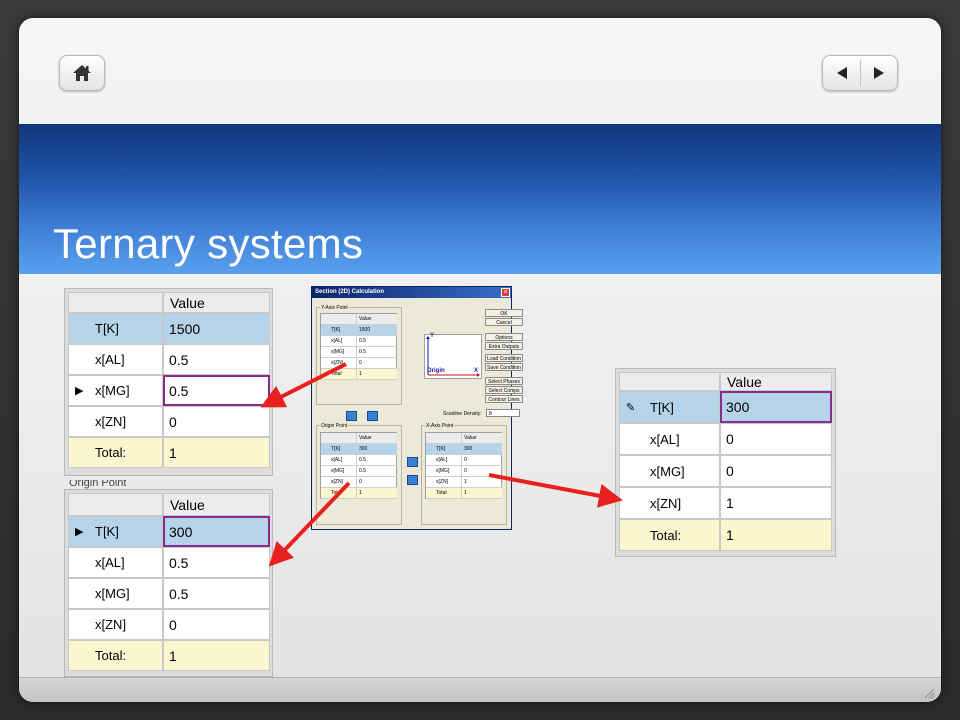 The width and height of the screenshot is (960, 720). Describe the element at coordinates (504, 346) in the screenshot. I see `extra-outputs-button: Extra Outputs` at that location.